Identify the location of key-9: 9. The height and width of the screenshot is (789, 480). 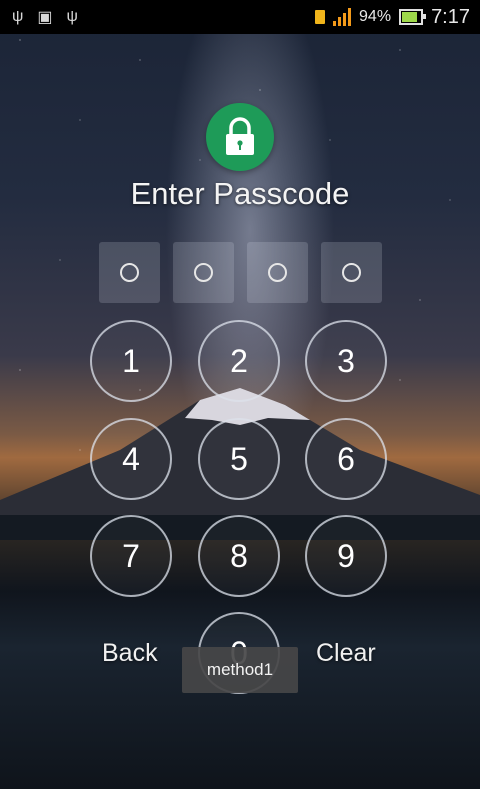
(346, 556).